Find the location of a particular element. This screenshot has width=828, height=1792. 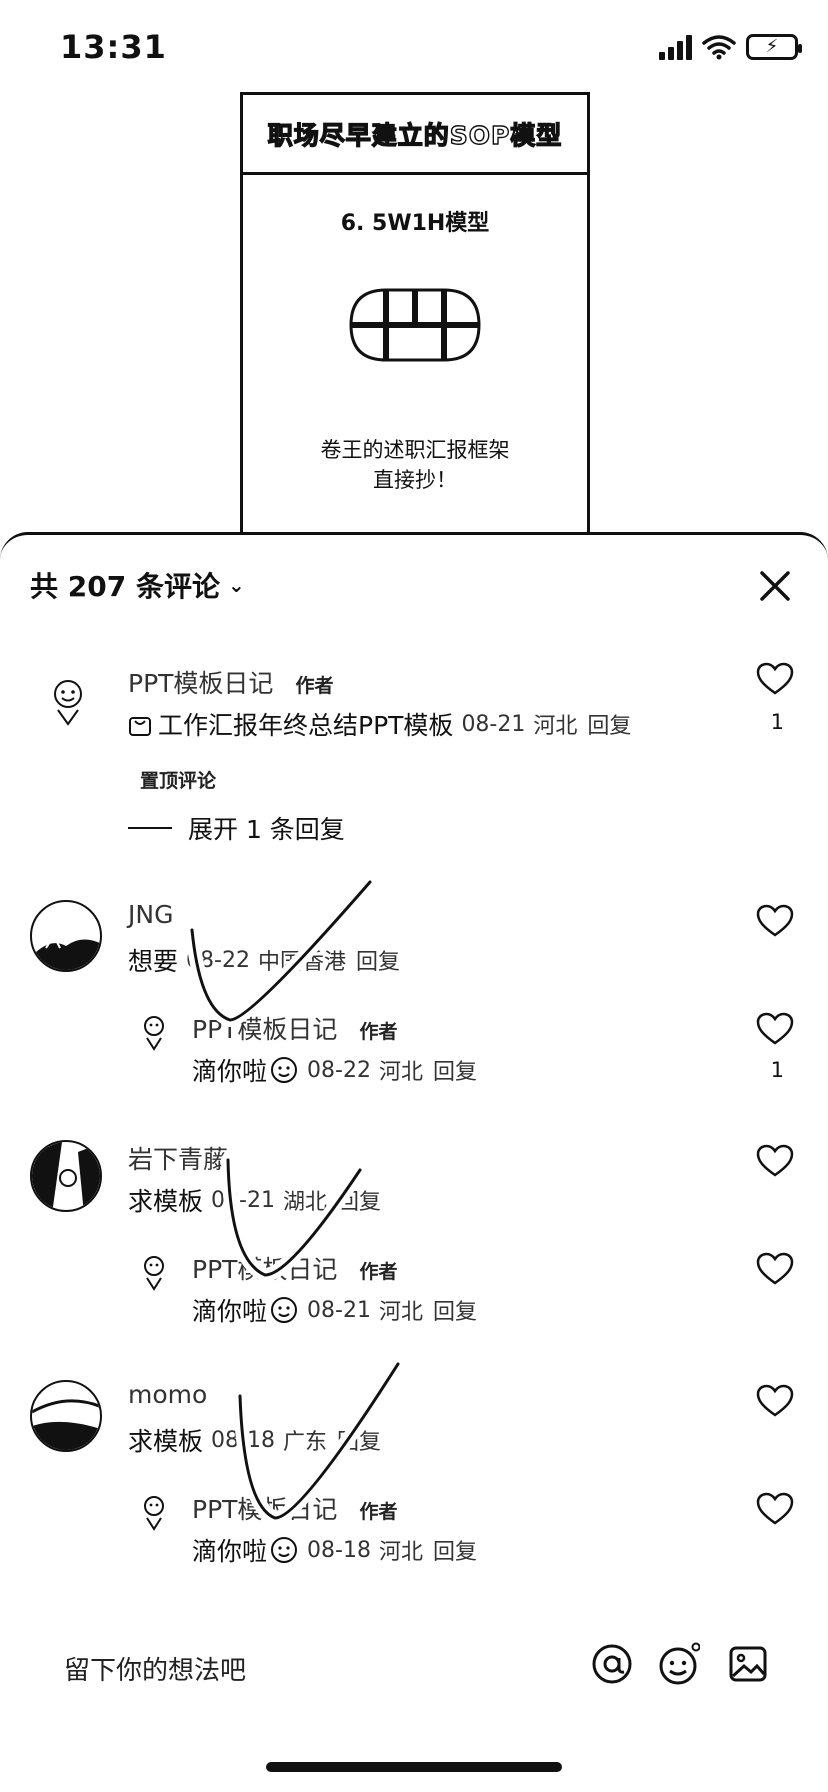

comment-author-name: JNG is located at coordinates (150, 914).